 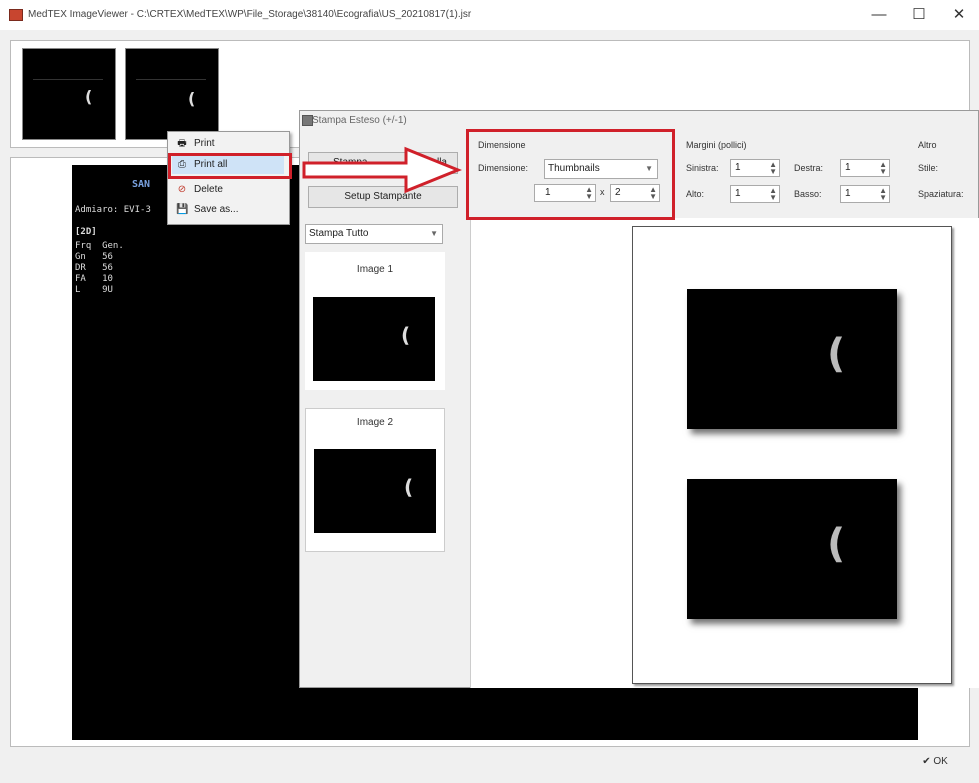 I want to click on margin-top-label: Alto:, so click(x=695, y=194).